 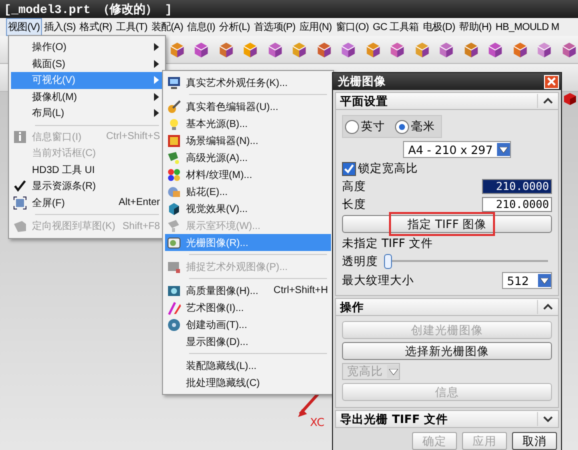 What do you see at coordinates (362, 81) in the screenshot?
I see `dialog-title: 光栅图像` at bounding box center [362, 81].